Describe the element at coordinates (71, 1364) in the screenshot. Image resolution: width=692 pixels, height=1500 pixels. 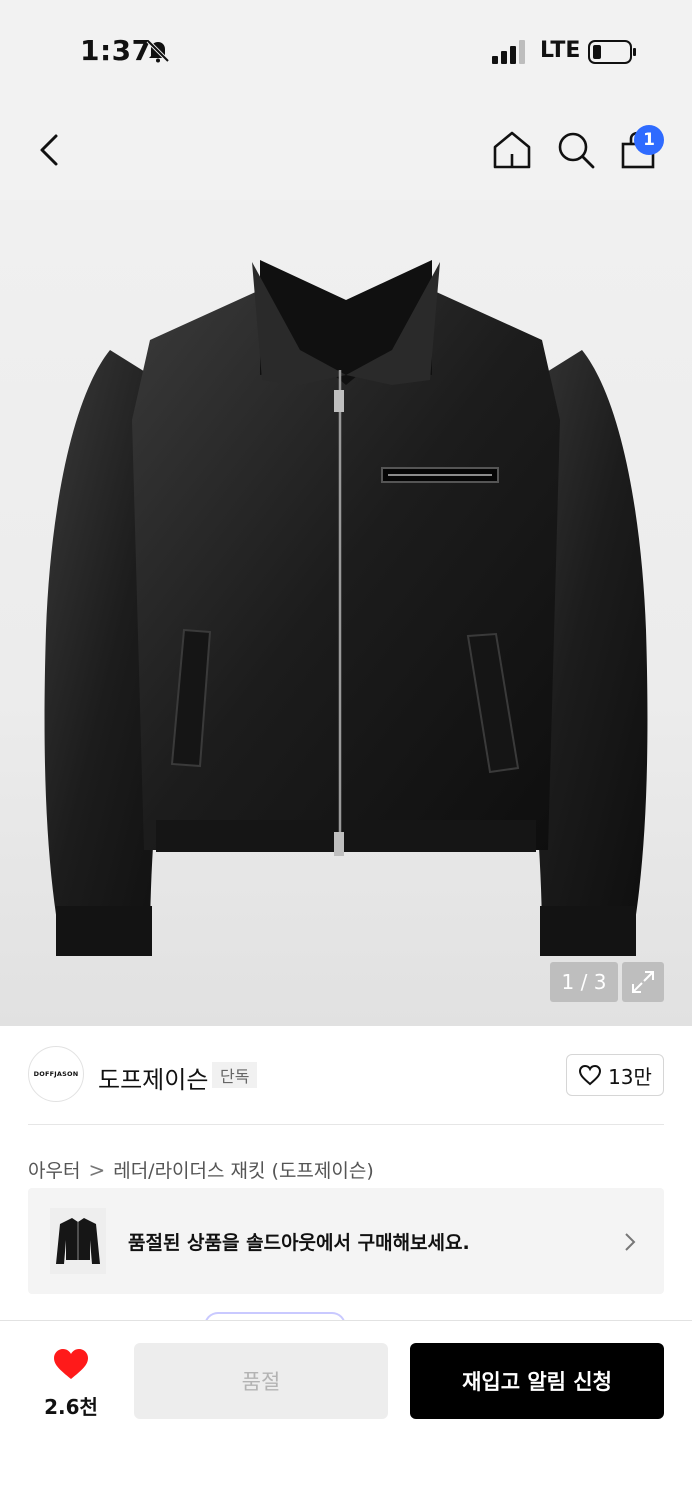
I see `heart-filled-icon` at that location.